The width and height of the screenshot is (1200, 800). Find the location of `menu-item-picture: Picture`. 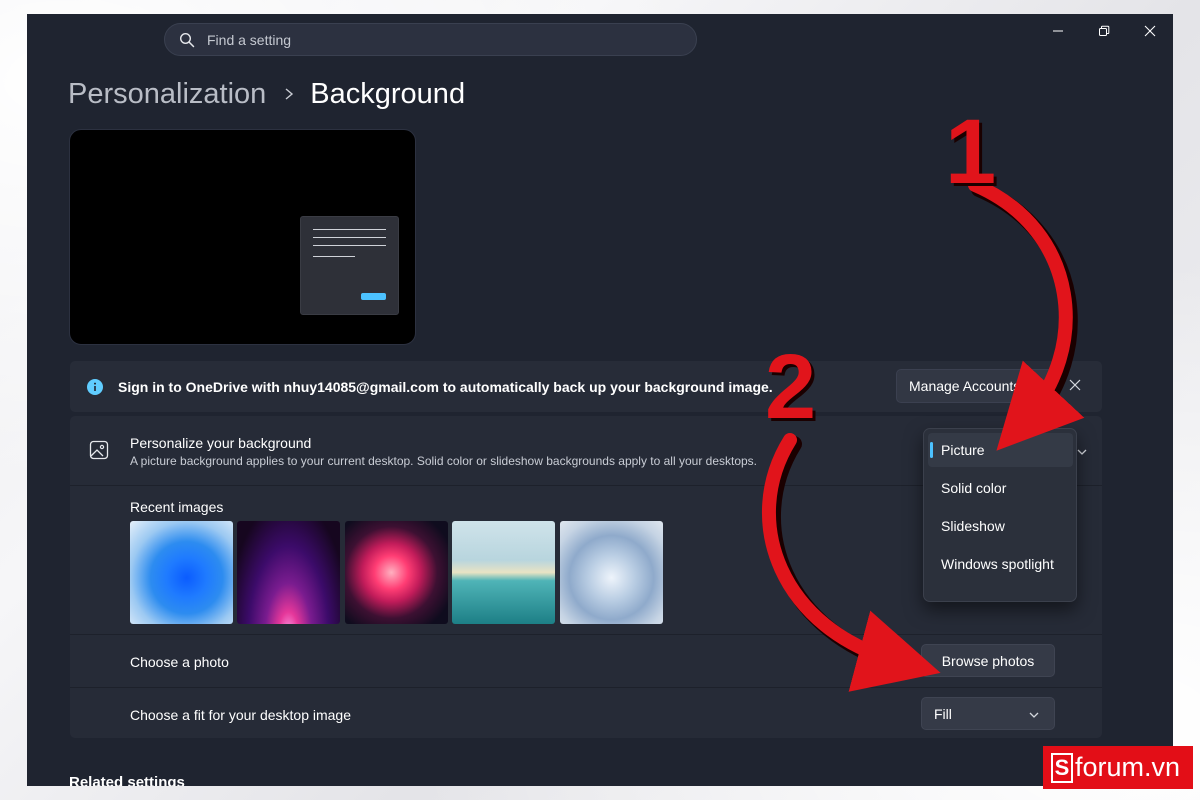

menu-item-picture: Picture is located at coordinates (1000, 450).